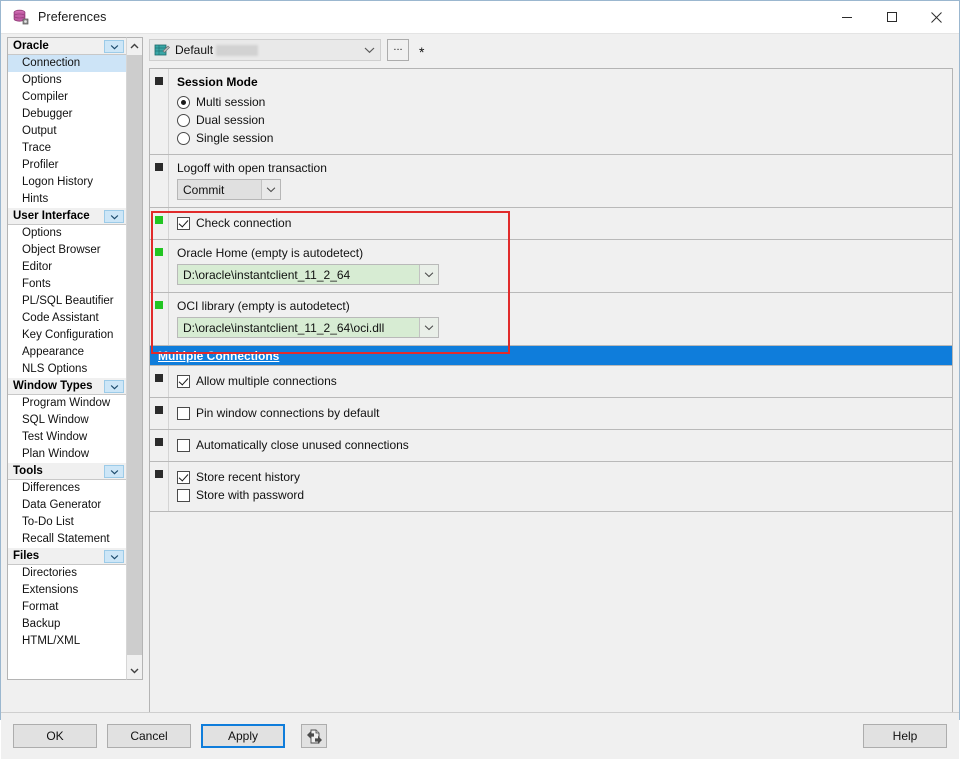  Describe the element at coordinates (314, 736) in the screenshot. I see `import-export-icon` at that location.